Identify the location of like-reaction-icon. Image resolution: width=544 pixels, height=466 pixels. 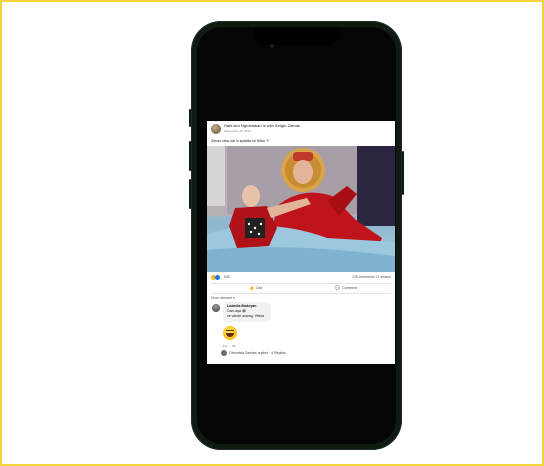
(217, 277).